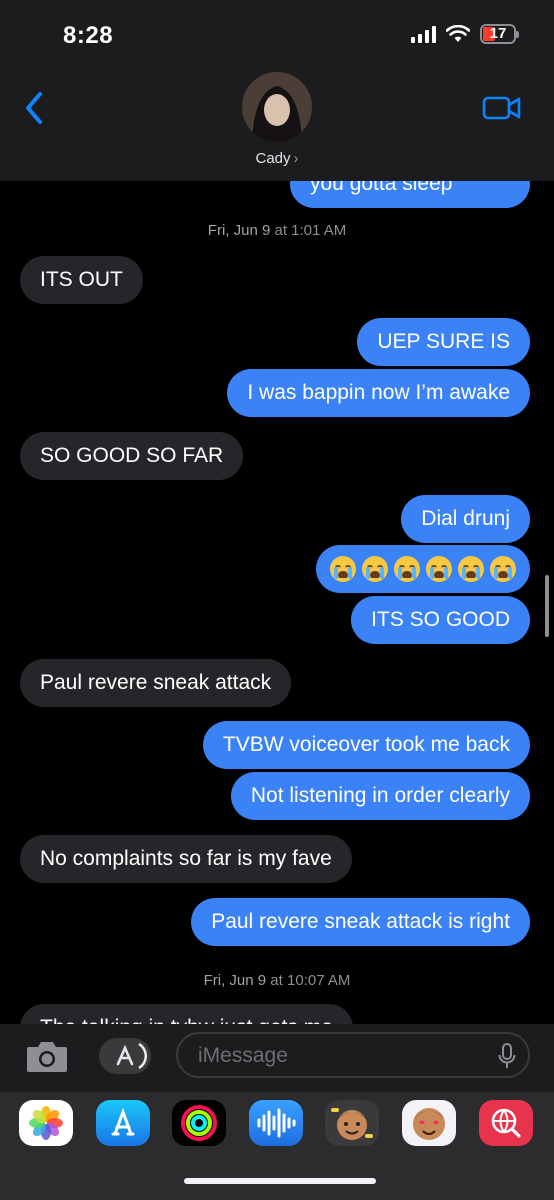  Describe the element at coordinates (423, 34) in the screenshot. I see `cellular-signal-icon` at that location.